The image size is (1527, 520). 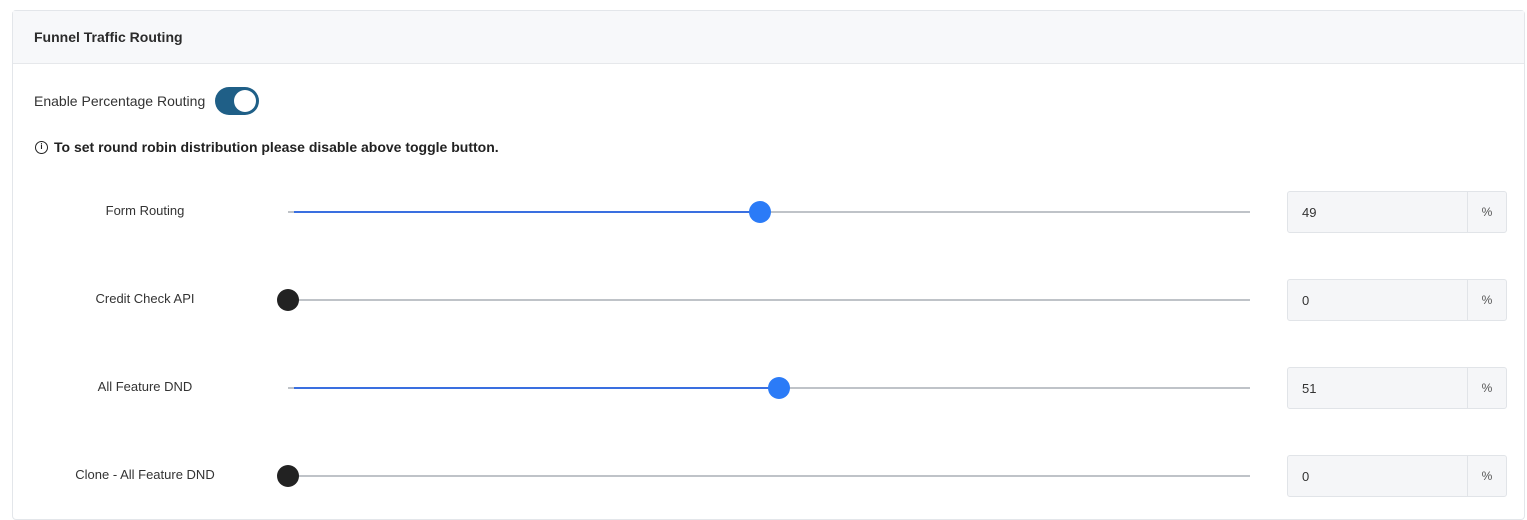 I want to click on card-title: Funnel Traffic Routing, so click(x=108, y=37).